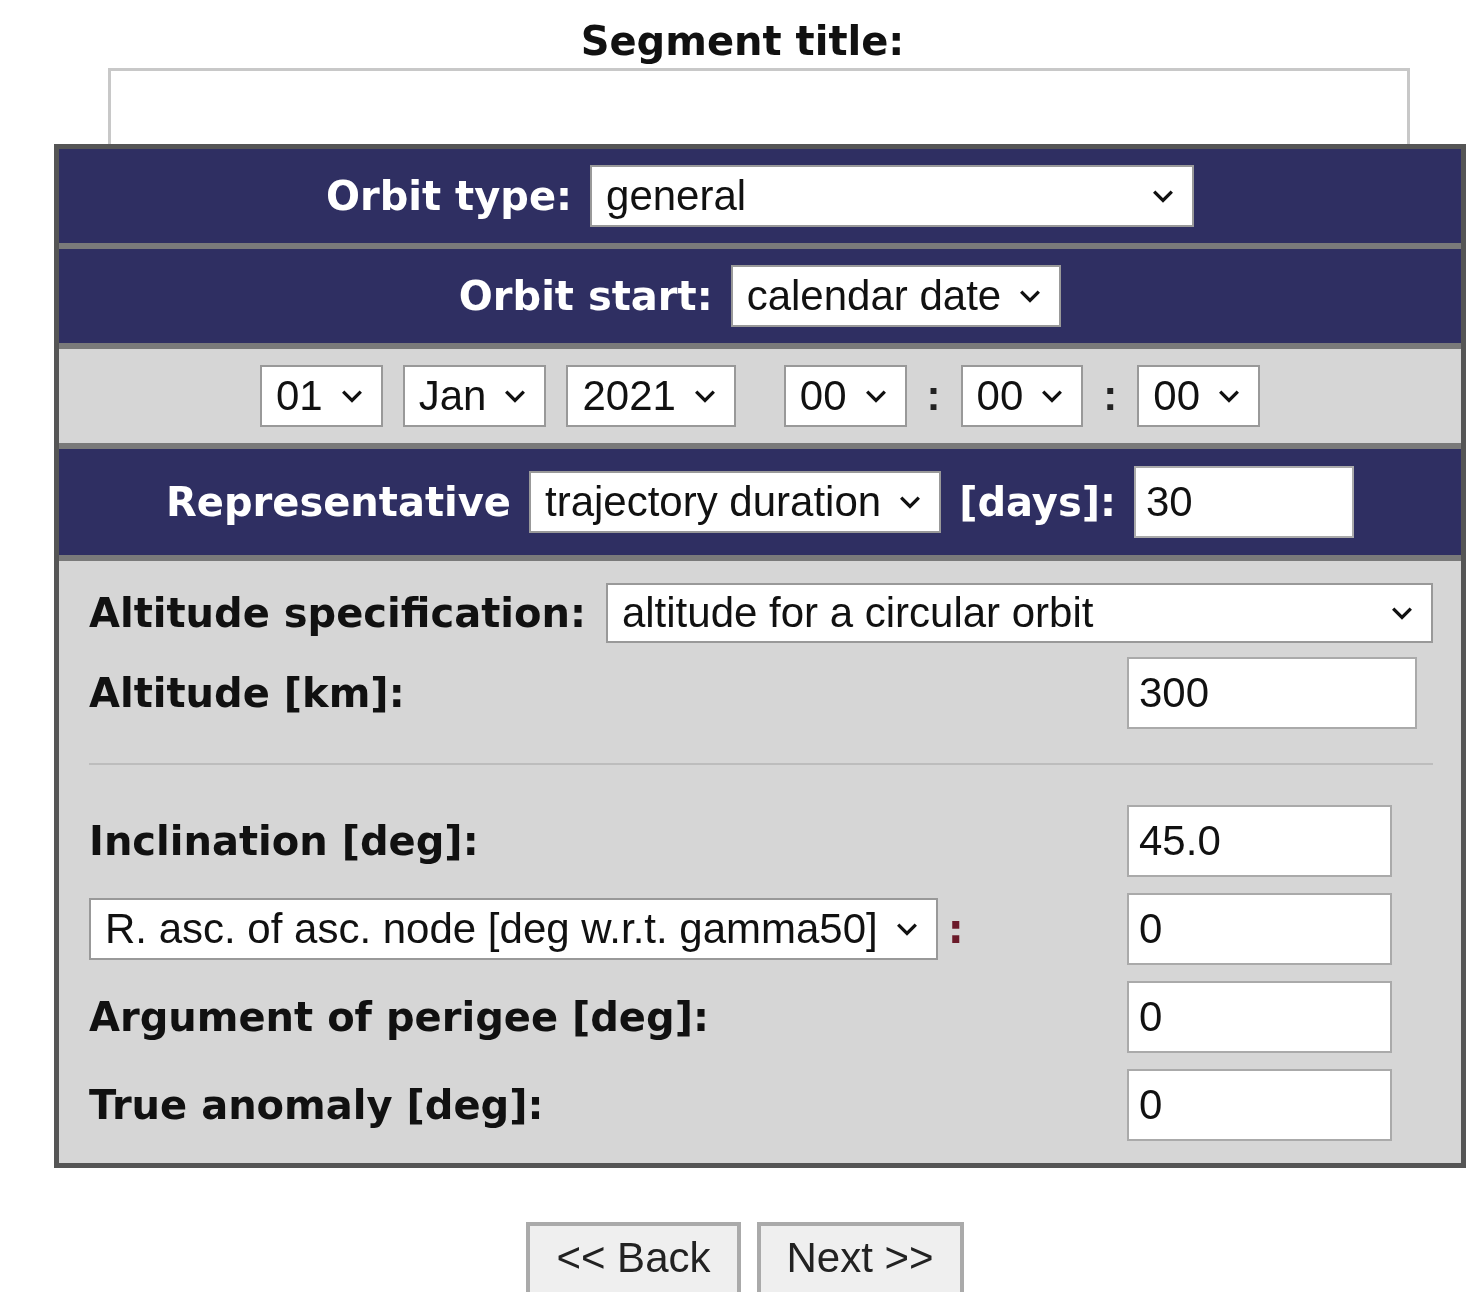  I want to click on back-button: << Back, so click(633, 1257).